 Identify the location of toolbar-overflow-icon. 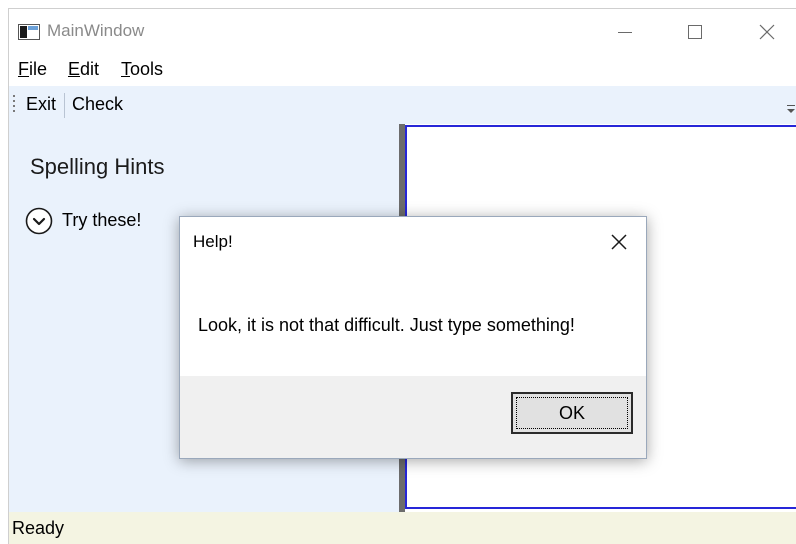
(791, 109).